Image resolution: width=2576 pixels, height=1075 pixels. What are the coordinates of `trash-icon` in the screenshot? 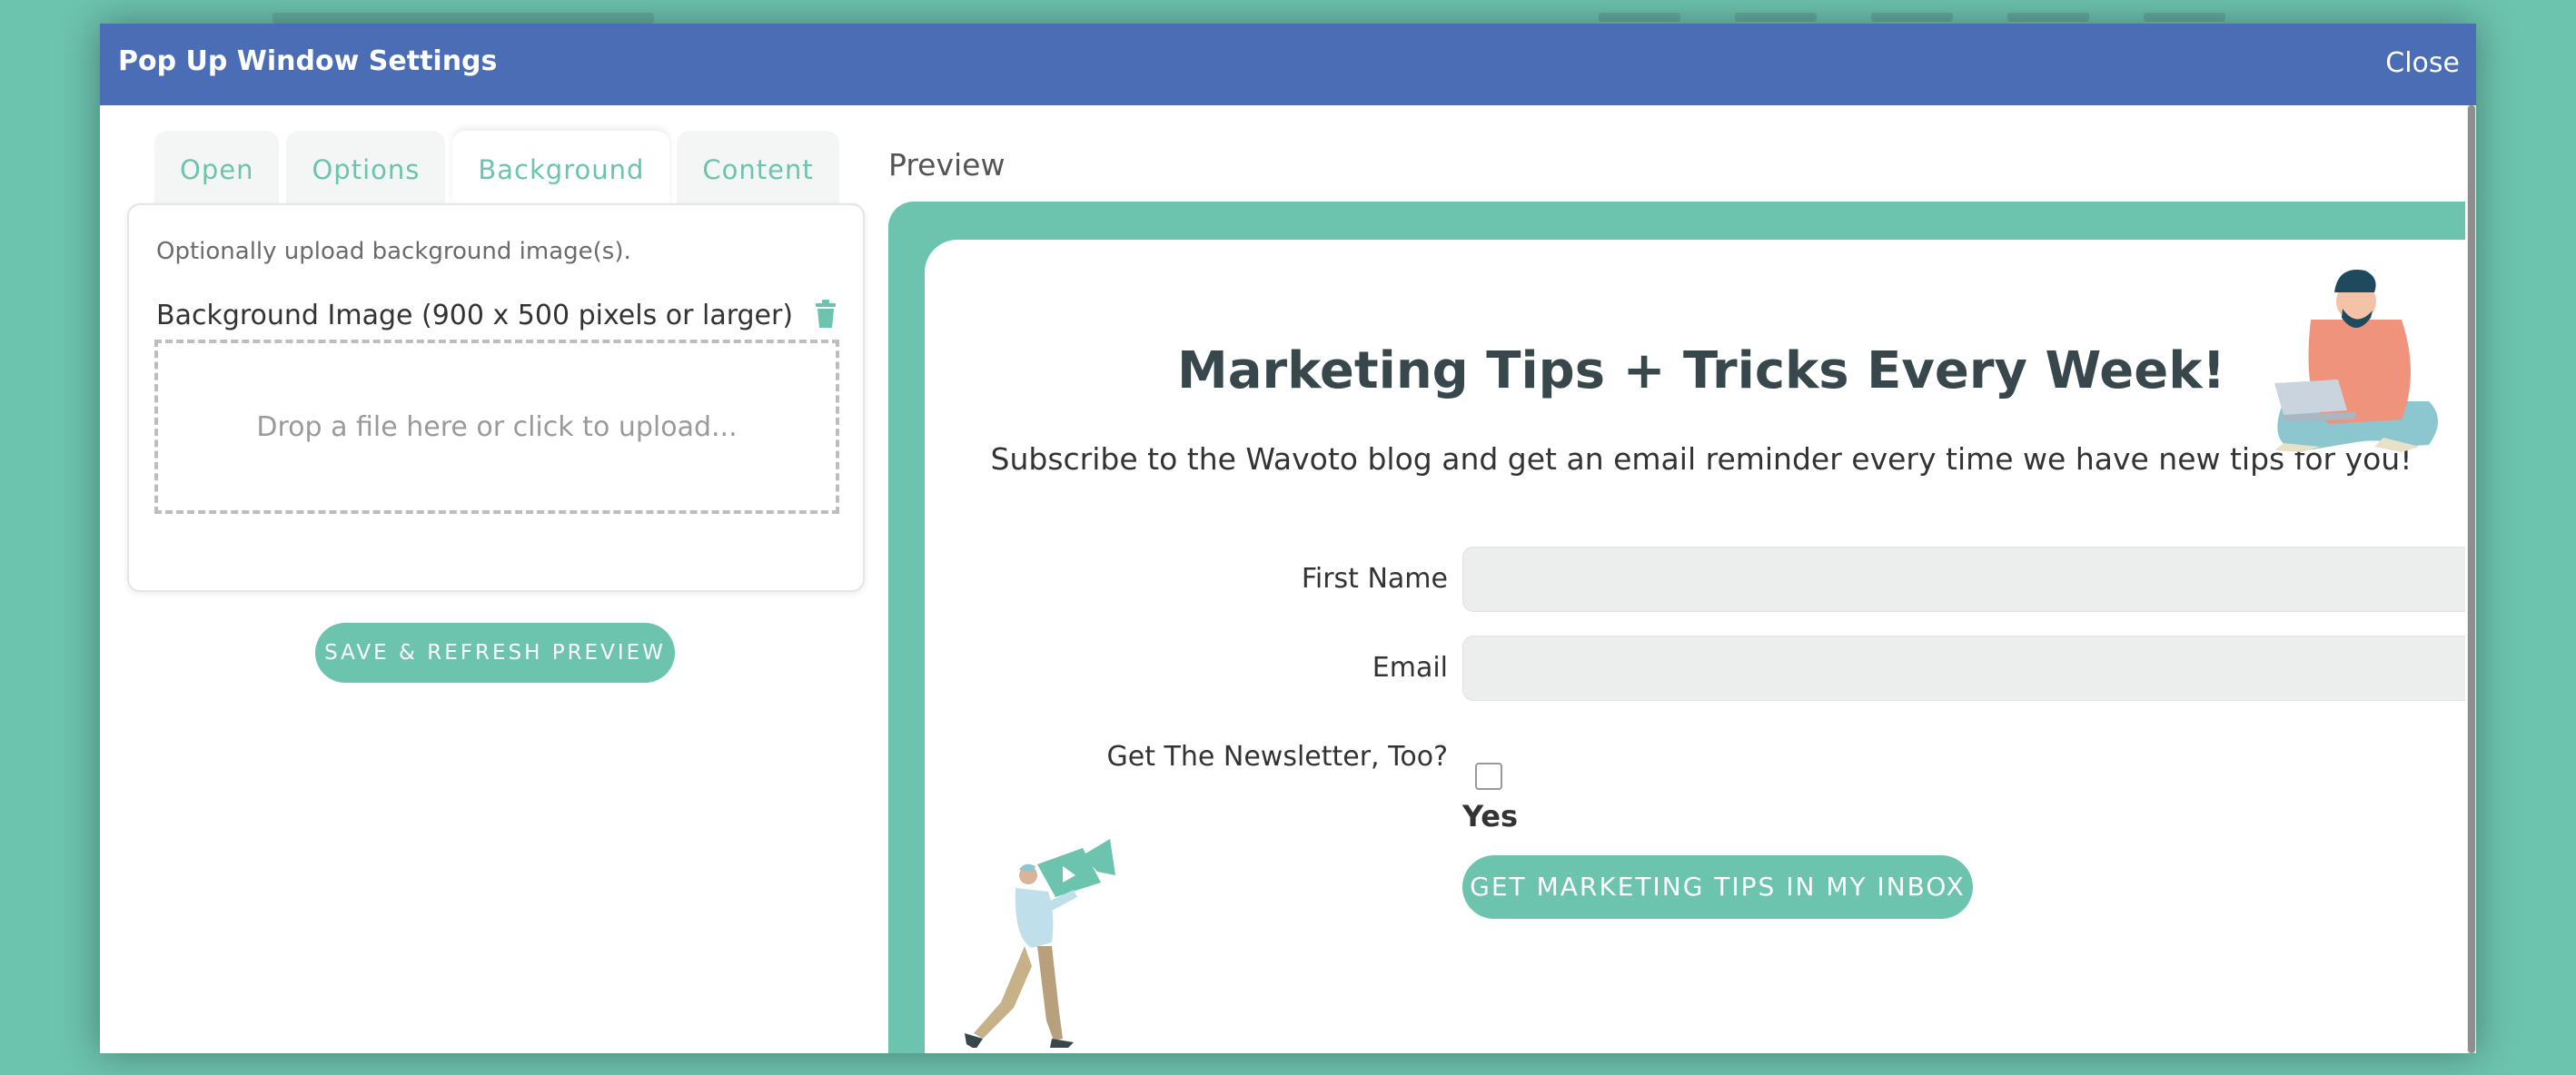 It's located at (825, 314).